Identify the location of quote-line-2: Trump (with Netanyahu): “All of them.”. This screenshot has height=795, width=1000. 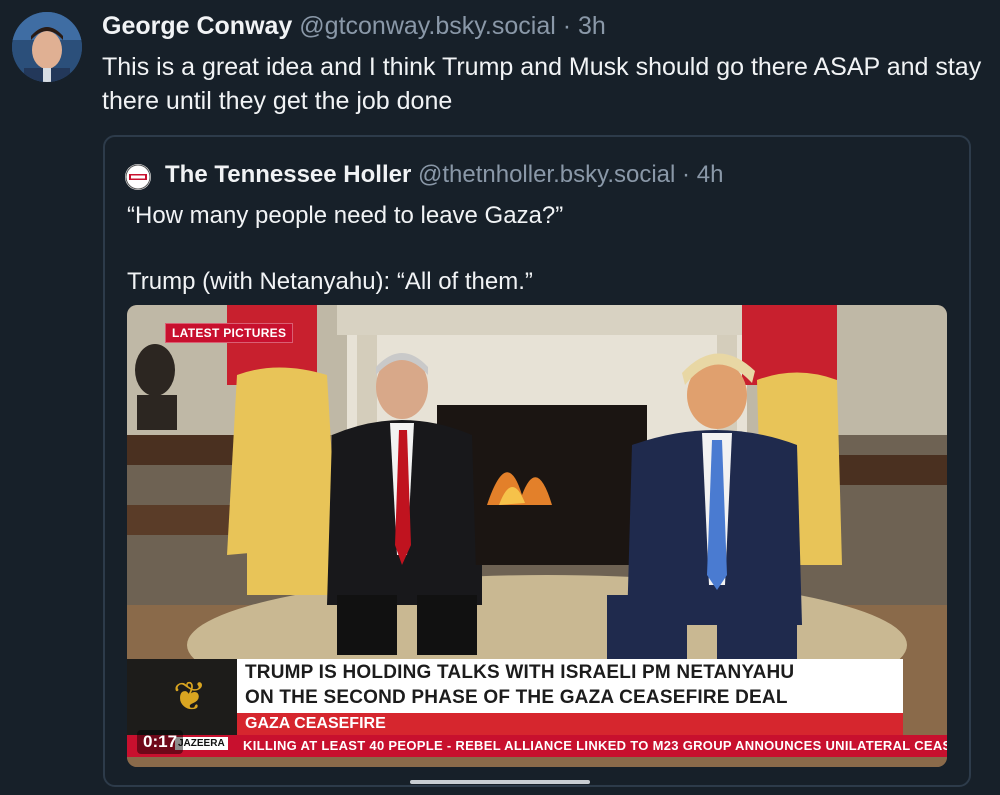
(330, 281).